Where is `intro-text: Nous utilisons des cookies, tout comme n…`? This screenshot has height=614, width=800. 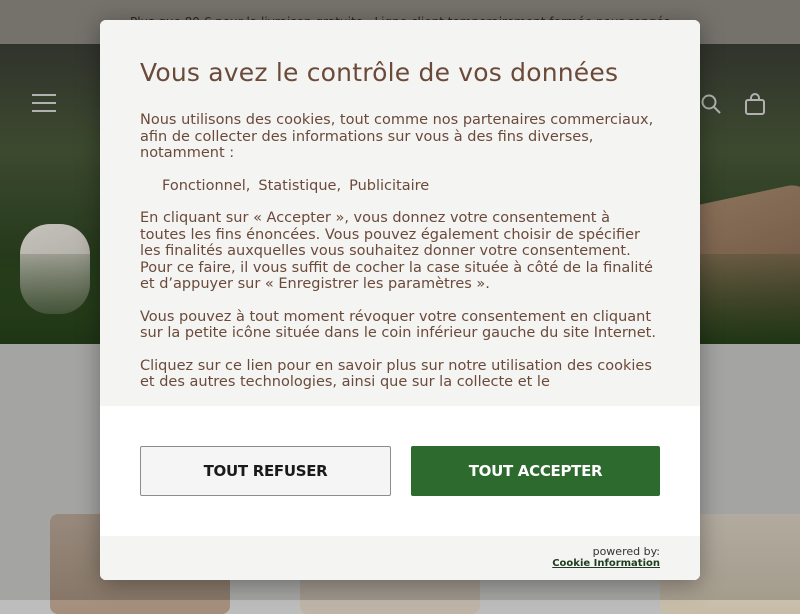
intro-text: Nous utilisons des cookies, tout comme n… is located at coordinates (397, 136).